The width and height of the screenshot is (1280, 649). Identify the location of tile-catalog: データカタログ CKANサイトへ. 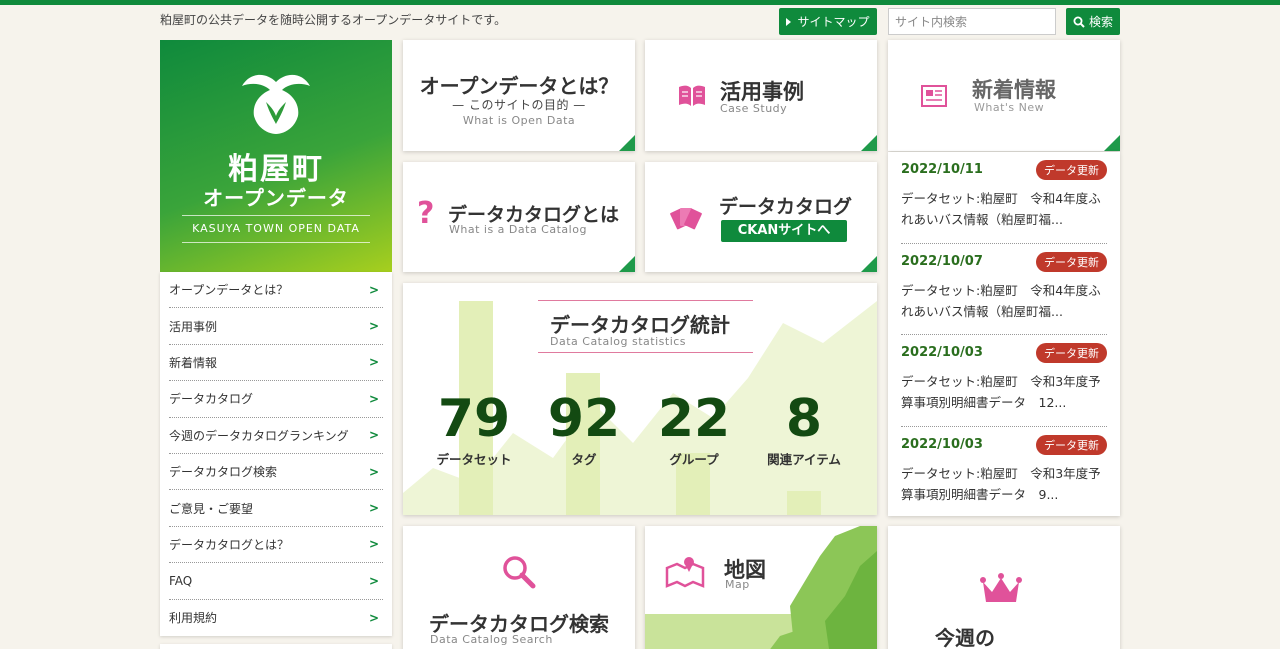
(761, 217).